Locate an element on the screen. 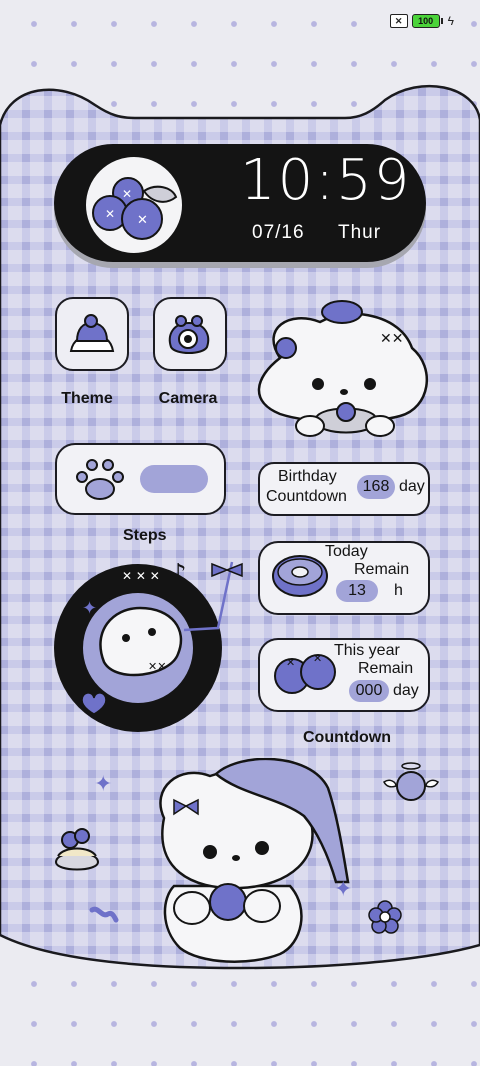 The width and height of the screenshot is (480, 1066). steps-value-pill is located at coordinates (174, 479).